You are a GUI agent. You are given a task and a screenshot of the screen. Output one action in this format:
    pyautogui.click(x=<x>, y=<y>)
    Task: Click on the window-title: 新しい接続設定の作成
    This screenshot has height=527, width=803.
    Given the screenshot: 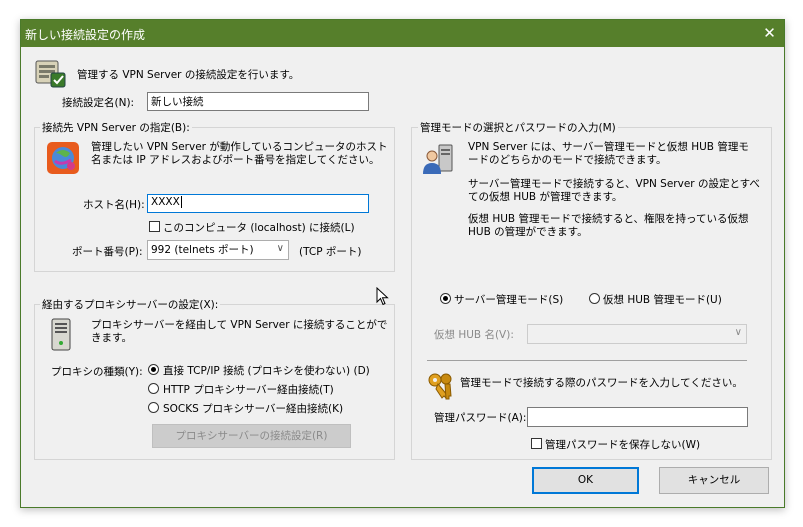 What is the action you would take?
    pyautogui.click(x=85, y=35)
    